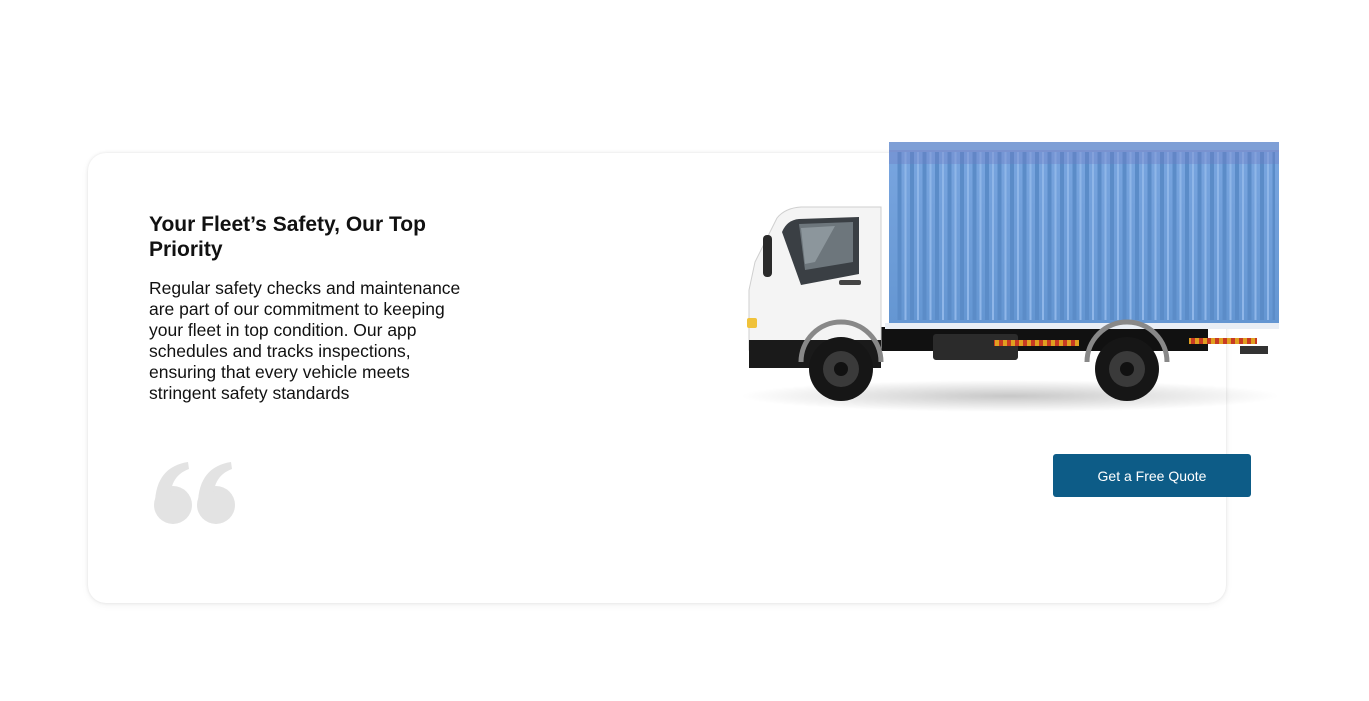  I want to click on quote-icon, so click(194, 493).